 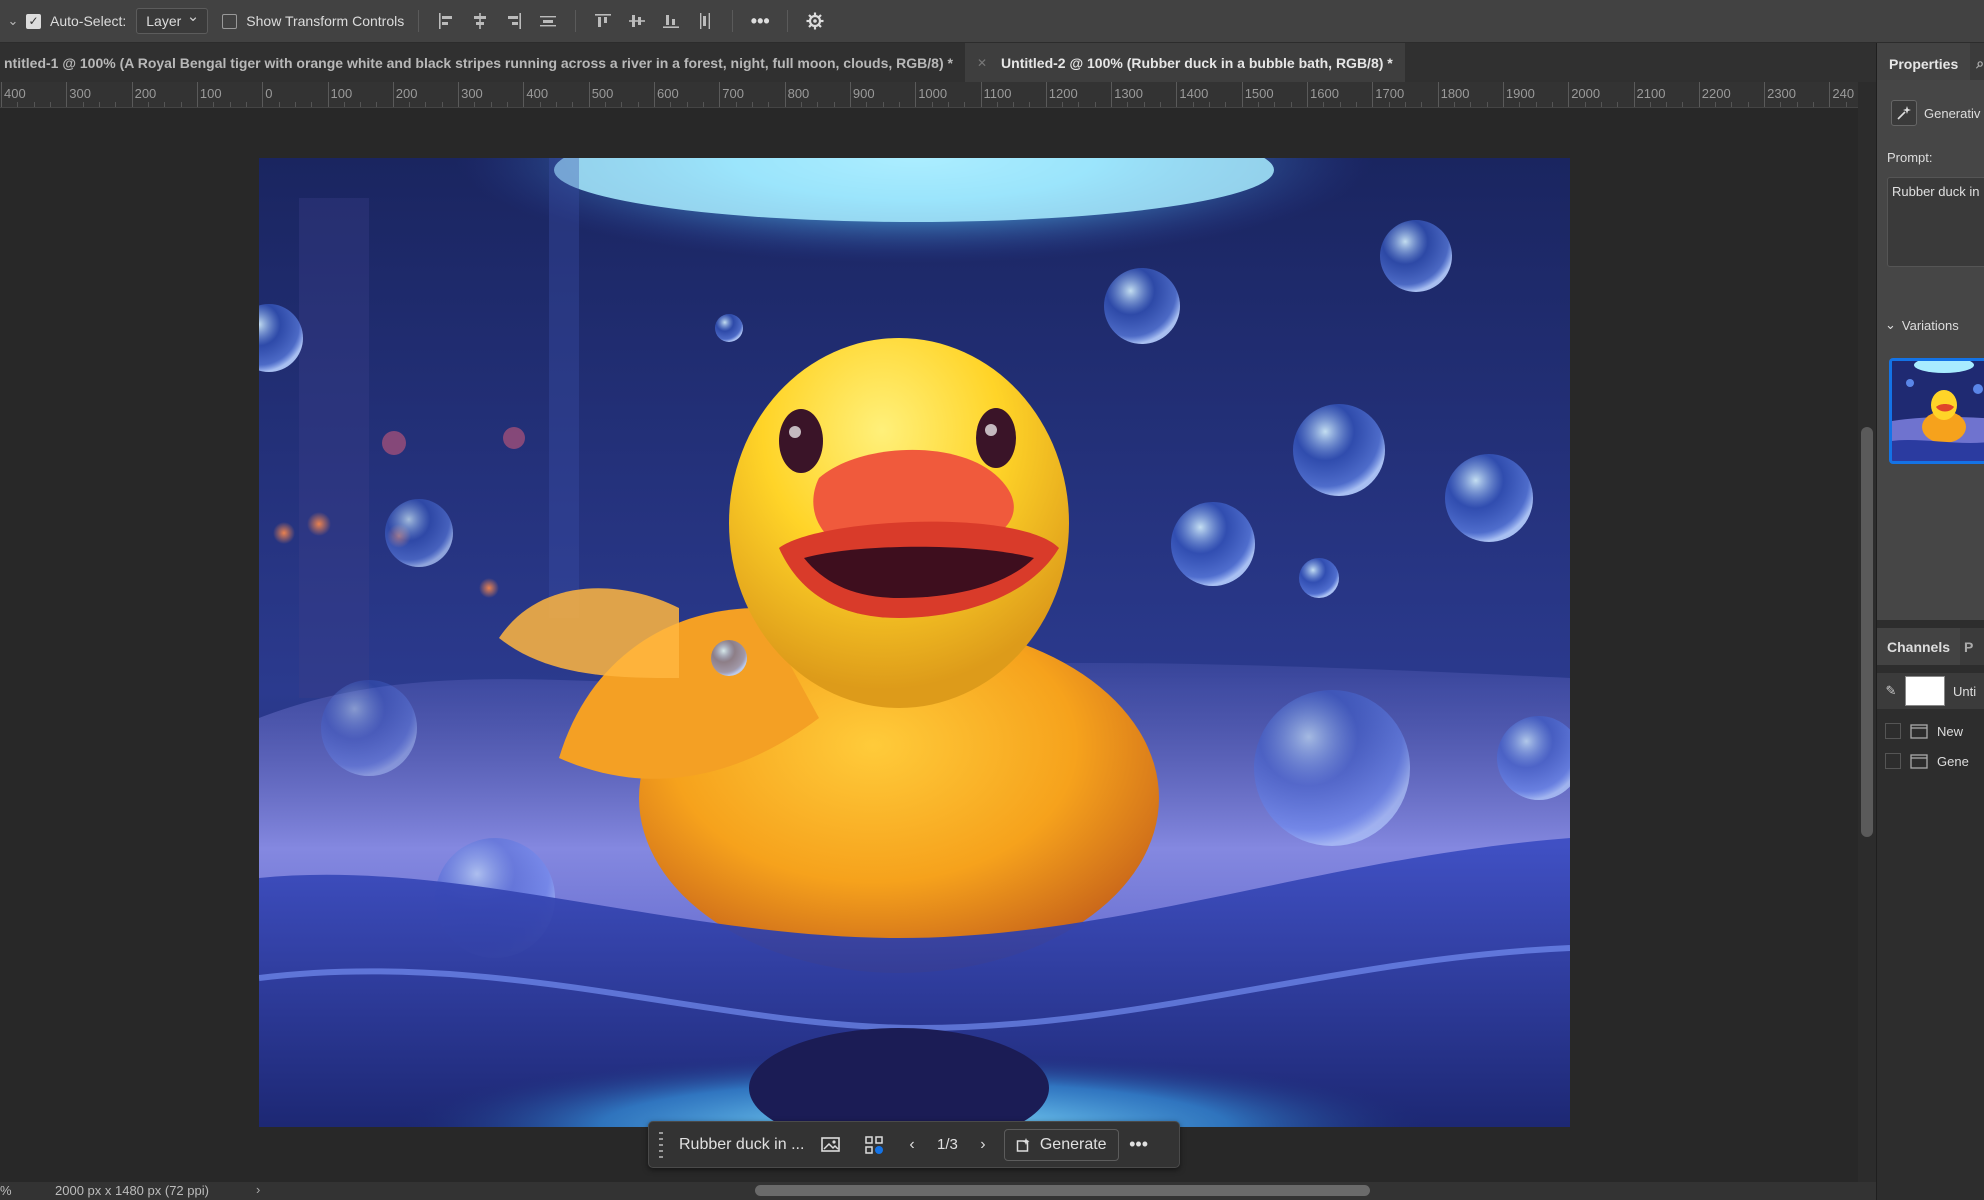 I want to click on ruler-tick-label: 200, so click(x=405, y=94).